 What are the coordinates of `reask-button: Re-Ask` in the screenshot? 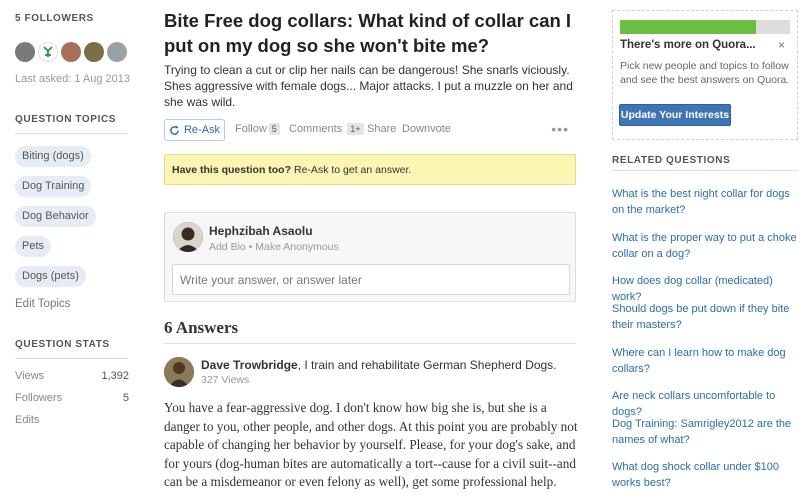 It's located at (194, 130).